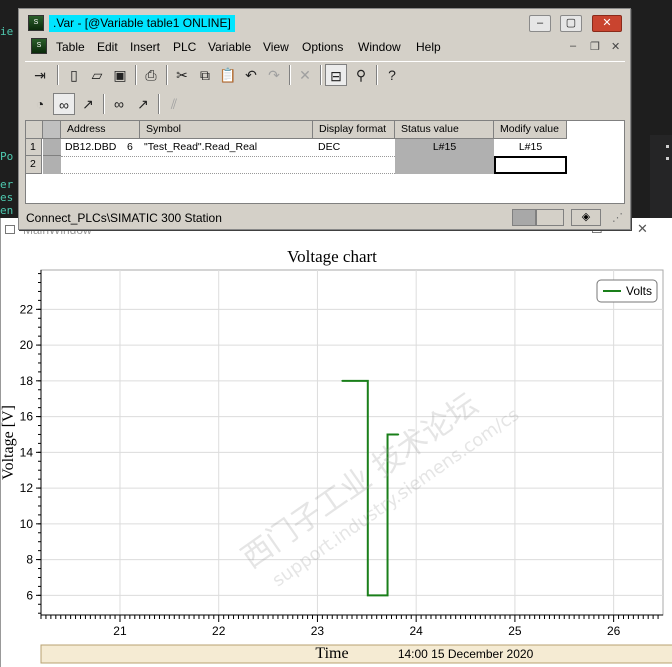 The image size is (672, 667). Describe the element at coordinates (444, 147) in the screenshot. I see `status-value-cell: L#15` at that location.